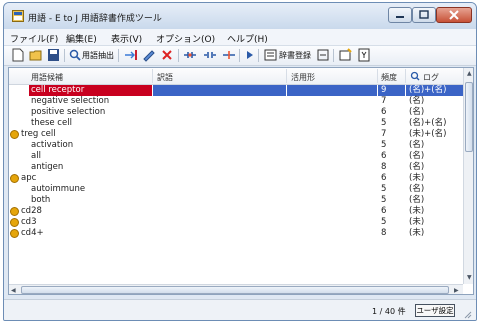 The width and height of the screenshot is (480, 324). What do you see at coordinates (389, 77) in the screenshot?
I see `column-header-frequency: 頻度` at bounding box center [389, 77].